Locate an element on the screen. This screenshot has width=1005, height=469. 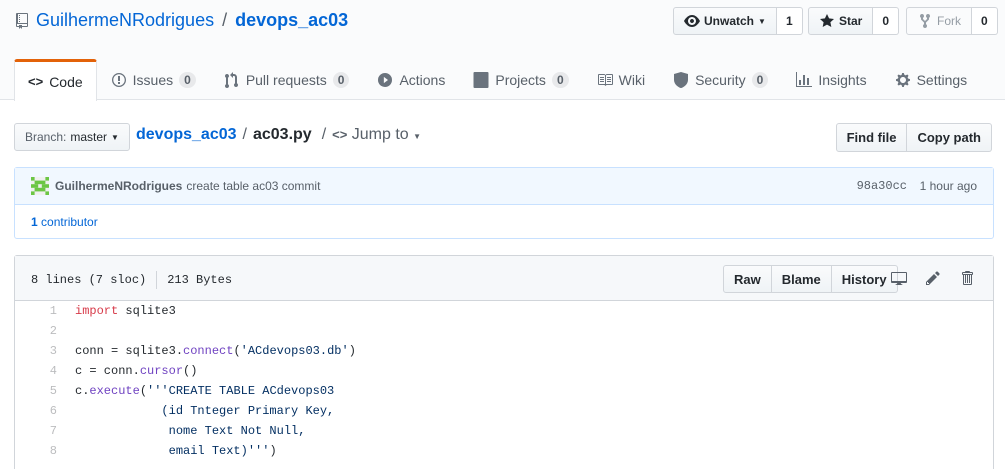
line-content: conn = sqlite3.connect('ACdevops03.db') is located at coordinates (207, 351).